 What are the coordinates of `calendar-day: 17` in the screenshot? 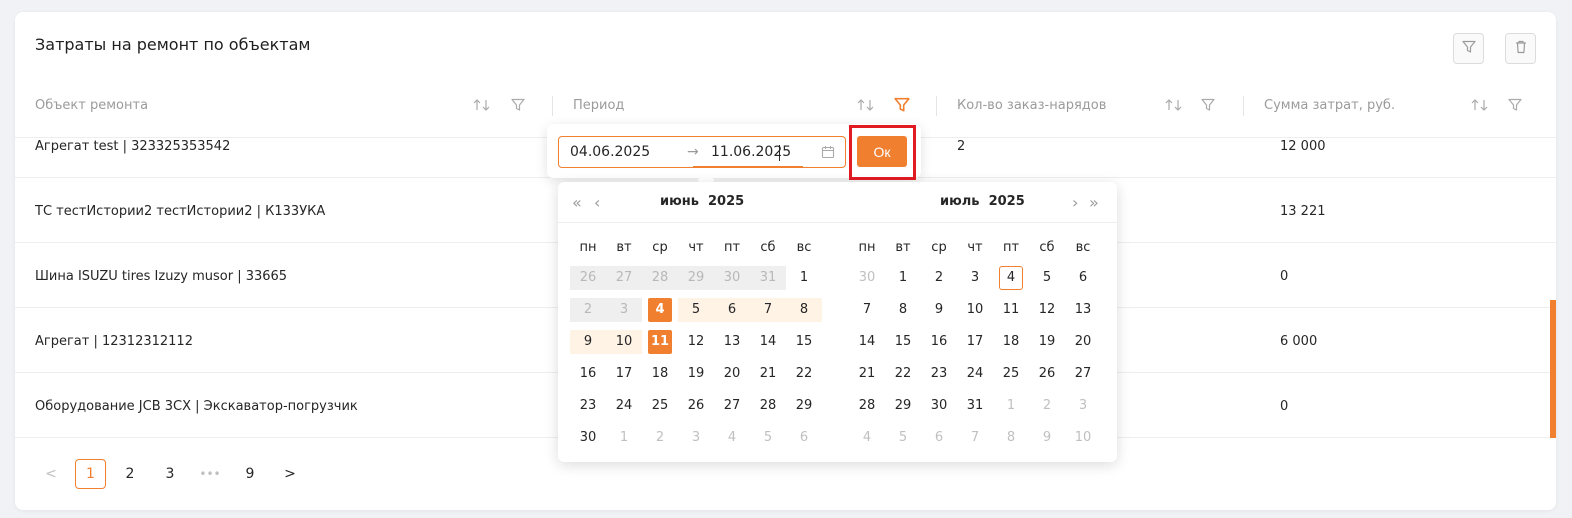 It's located at (624, 374).